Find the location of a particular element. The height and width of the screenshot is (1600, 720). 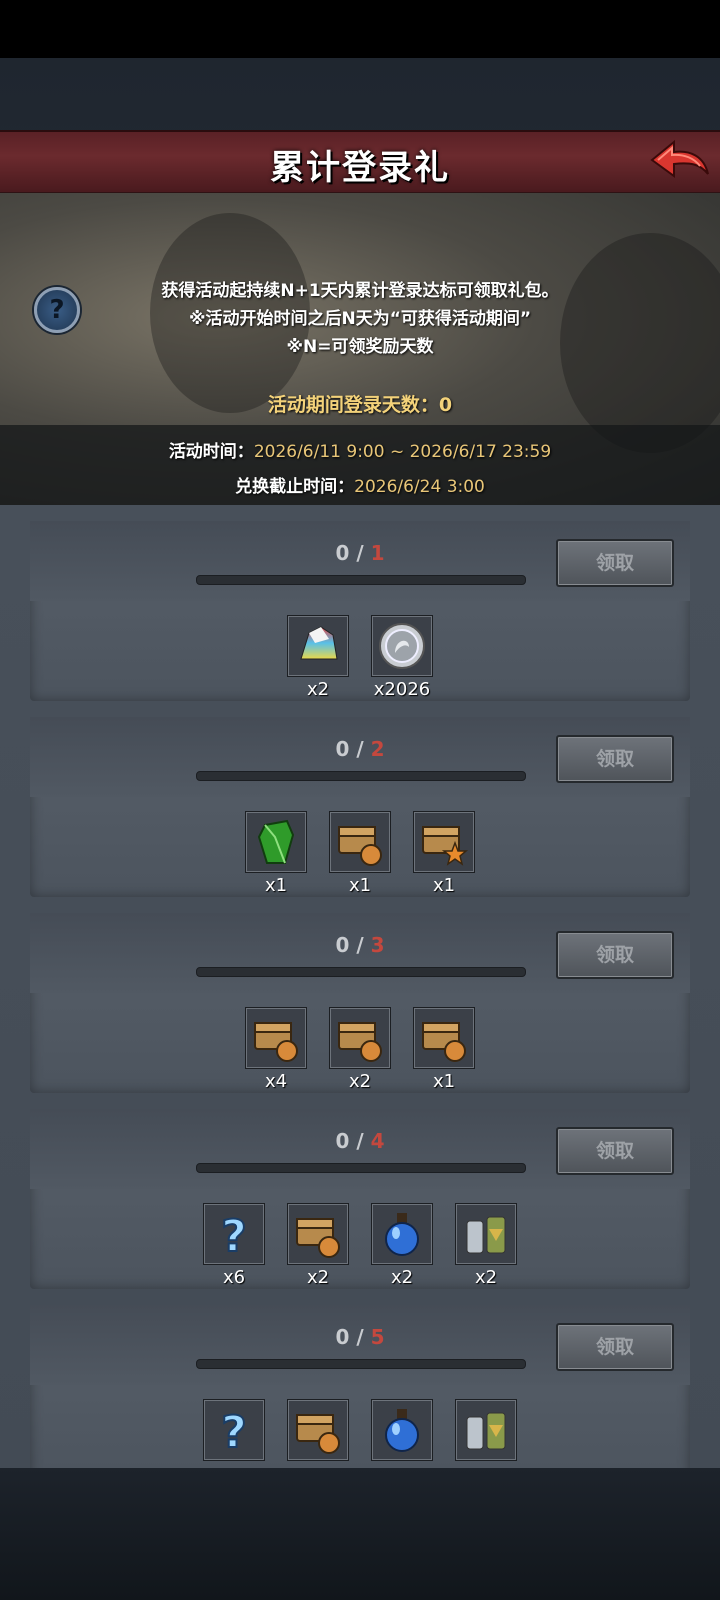

reward-item: x4 is located at coordinates (276, 1050).